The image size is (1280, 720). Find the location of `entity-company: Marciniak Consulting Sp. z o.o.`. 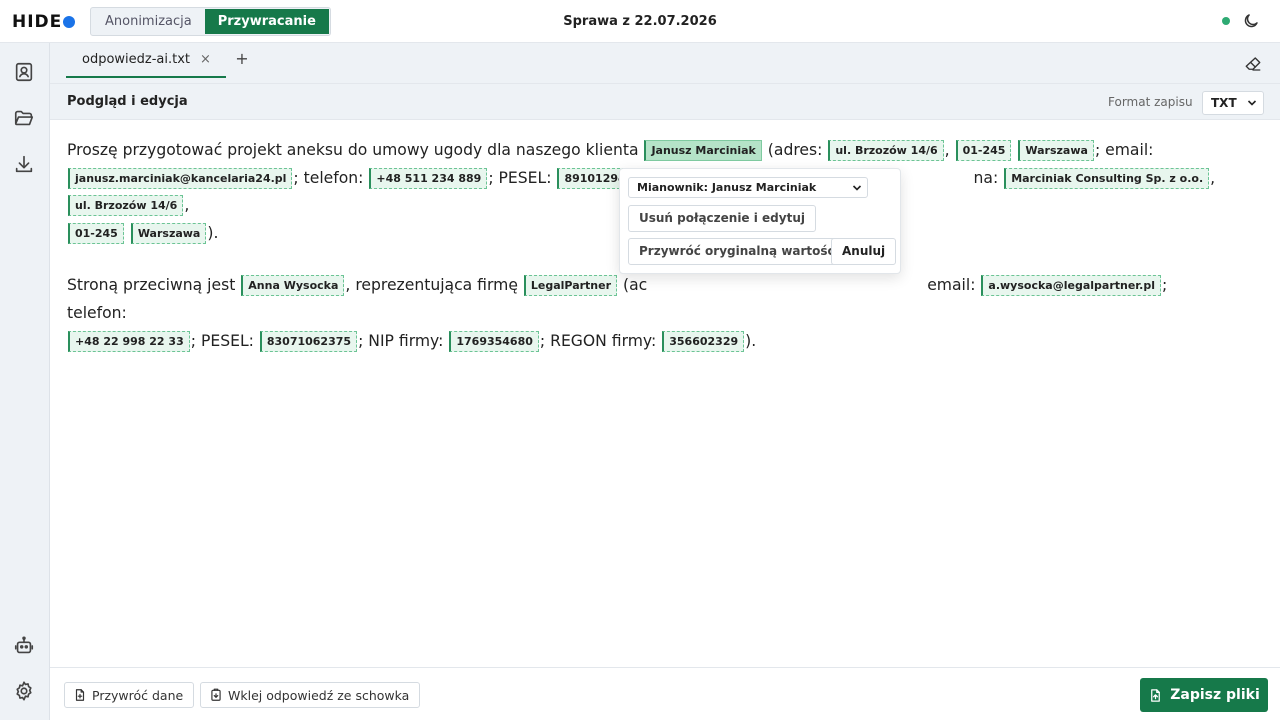

entity-company: Marciniak Consulting Sp. z o.o. is located at coordinates (1107, 178).